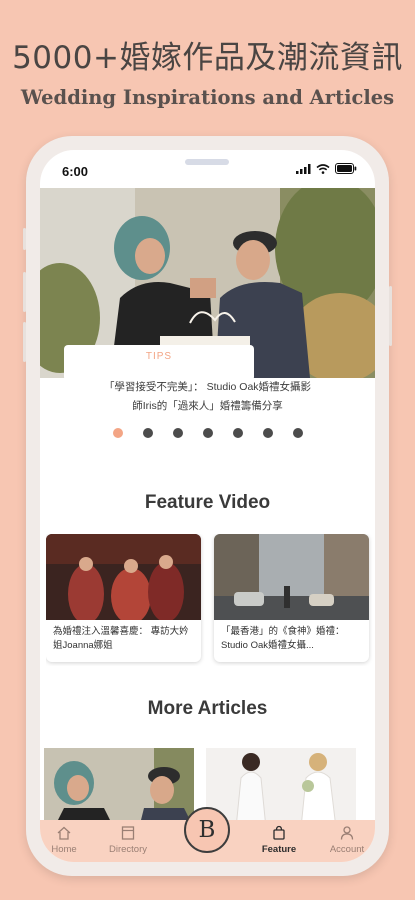 Image resolution: width=415 pixels, height=900 pixels. What do you see at coordinates (128, 833) in the screenshot?
I see `directory-icon` at bounding box center [128, 833].